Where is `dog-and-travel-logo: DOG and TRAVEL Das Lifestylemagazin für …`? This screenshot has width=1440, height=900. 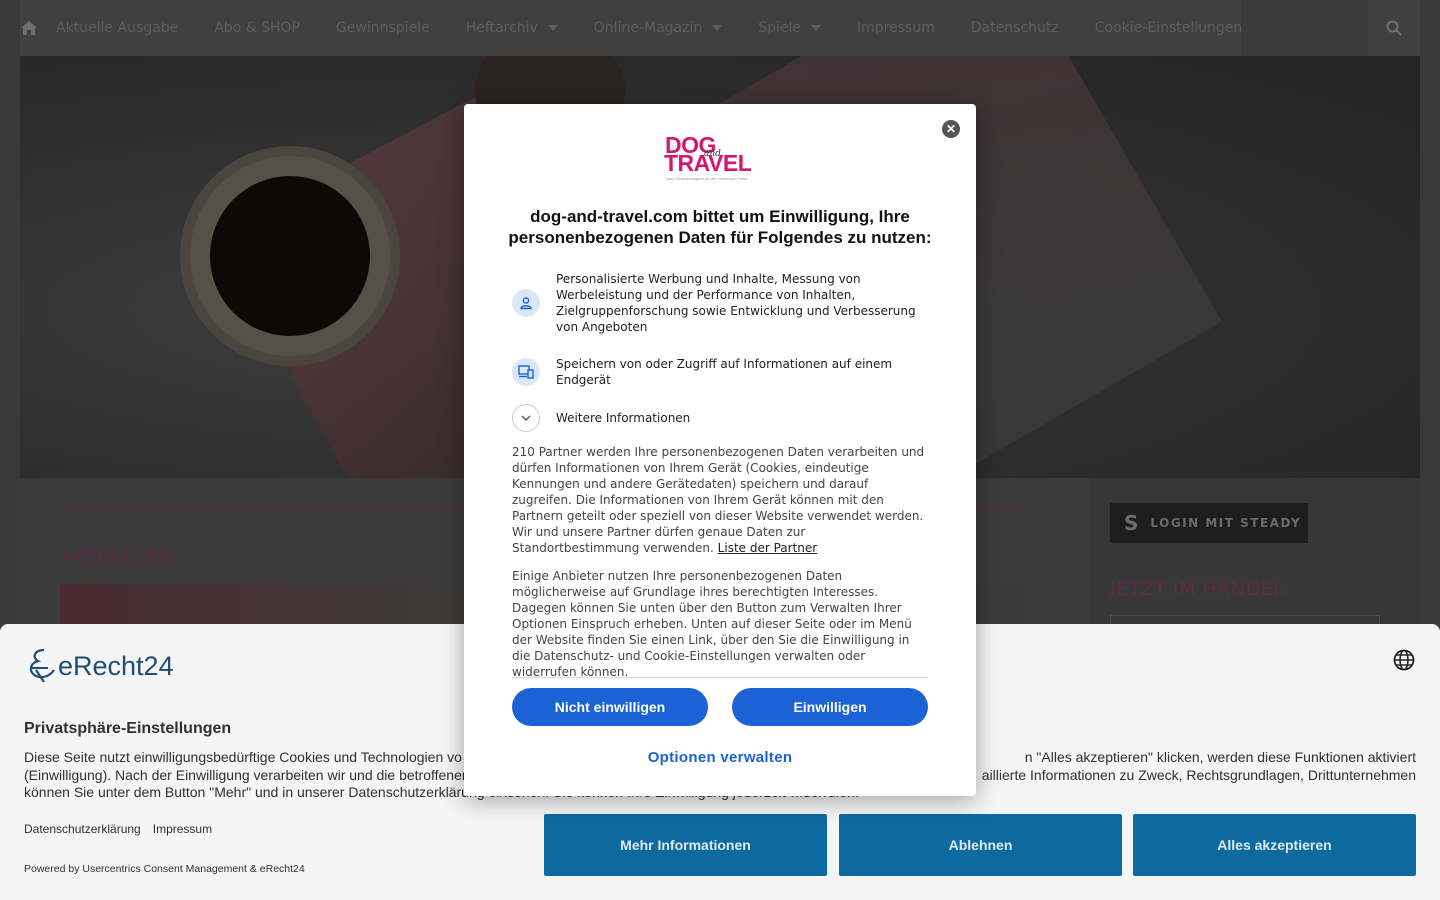
dog-and-travel-logo: DOG and TRAVEL Das Lifestylemagazin für … is located at coordinates (724, 160).